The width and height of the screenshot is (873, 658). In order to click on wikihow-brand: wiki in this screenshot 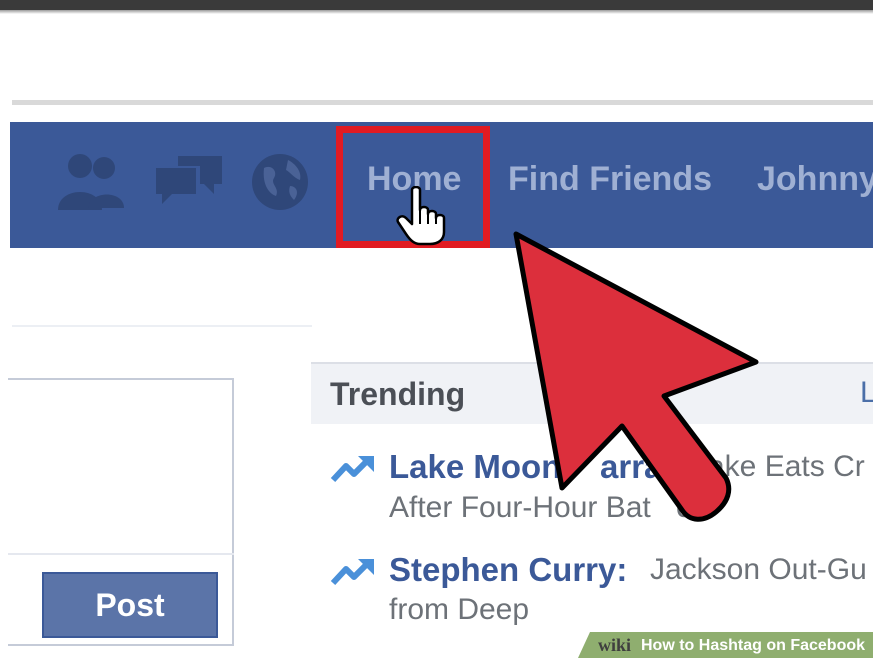, I will do `click(615, 645)`.